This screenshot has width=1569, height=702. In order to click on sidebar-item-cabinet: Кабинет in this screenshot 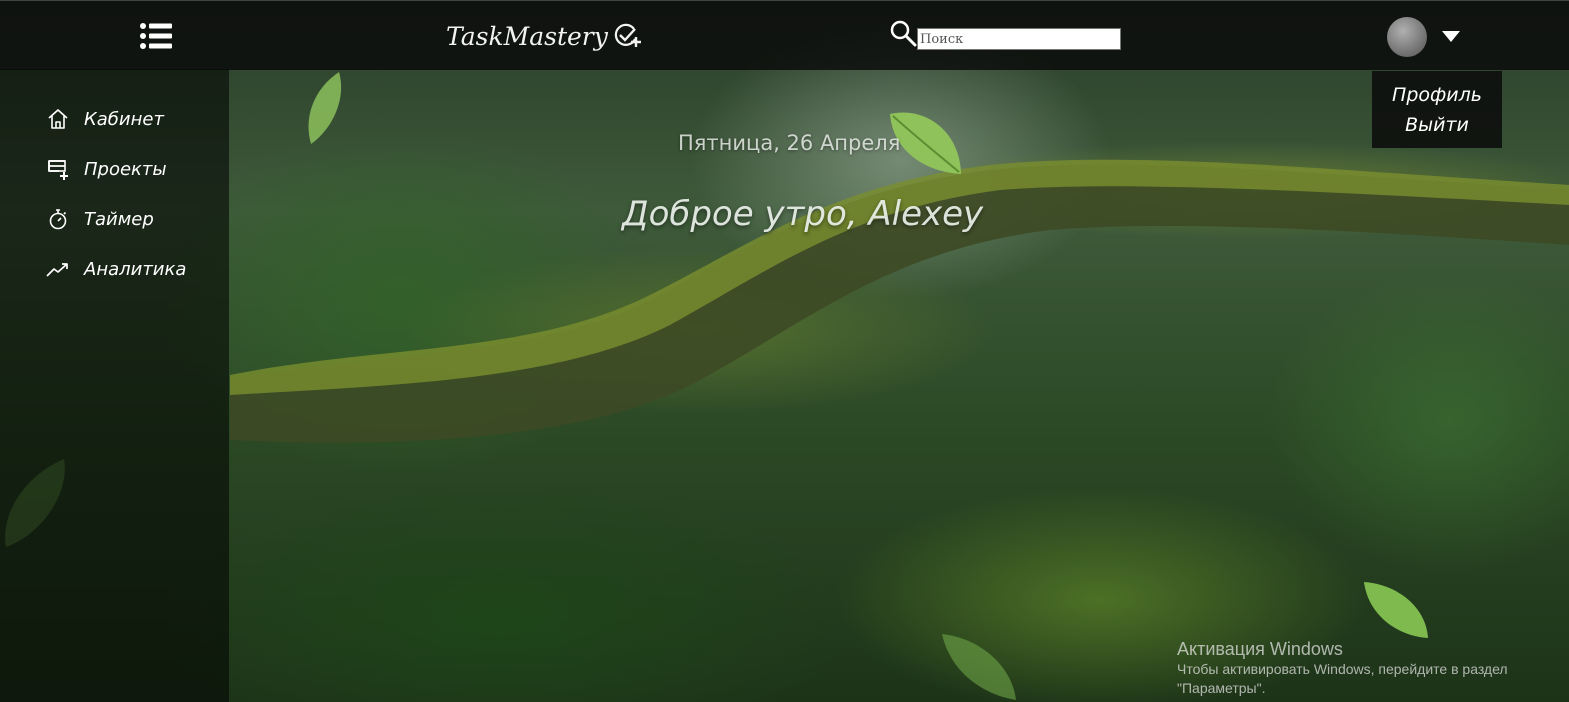, I will do `click(105, 119)`.